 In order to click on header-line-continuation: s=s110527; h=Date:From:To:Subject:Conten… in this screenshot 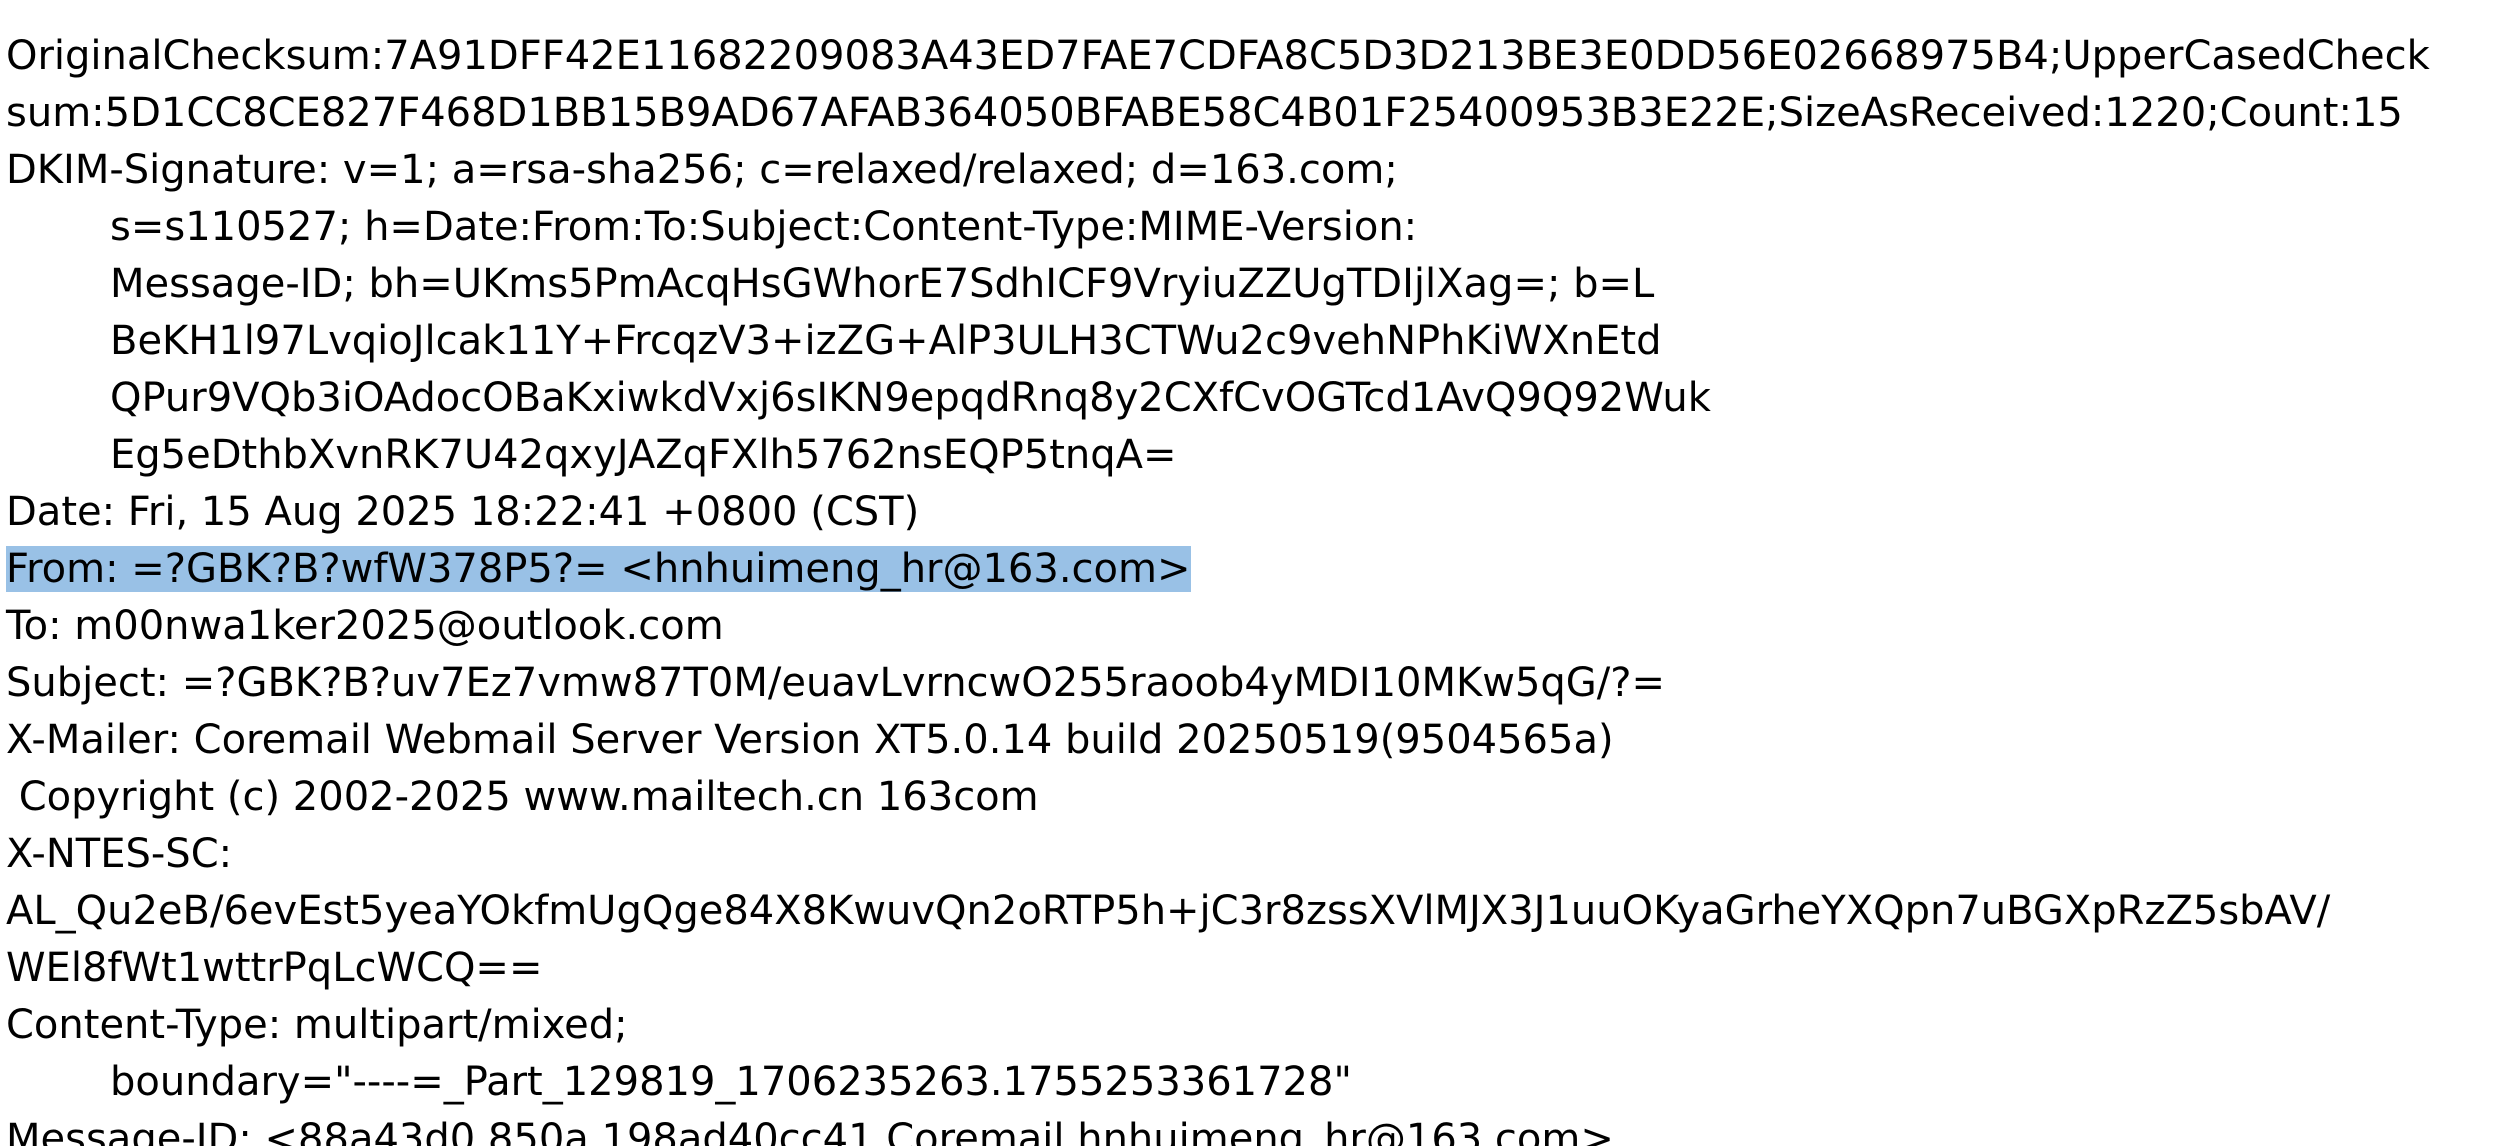, I will do `click(764, 227)`.